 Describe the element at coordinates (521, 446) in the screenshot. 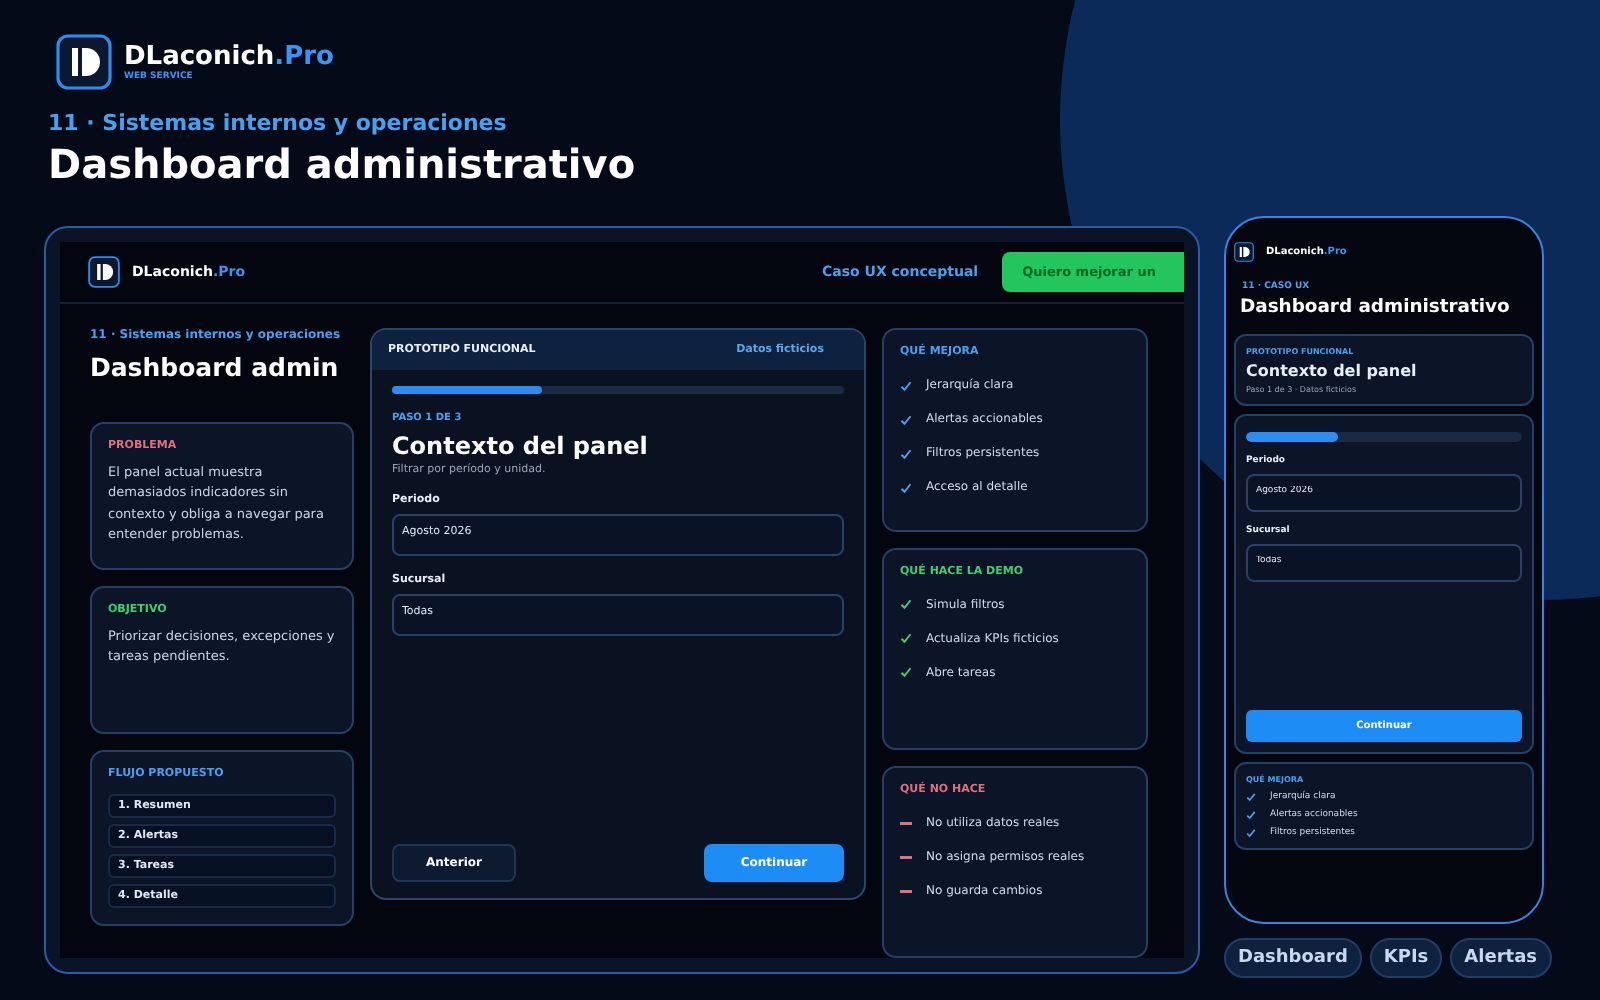

I see `panel-heading: Contexto del panel` at that location.